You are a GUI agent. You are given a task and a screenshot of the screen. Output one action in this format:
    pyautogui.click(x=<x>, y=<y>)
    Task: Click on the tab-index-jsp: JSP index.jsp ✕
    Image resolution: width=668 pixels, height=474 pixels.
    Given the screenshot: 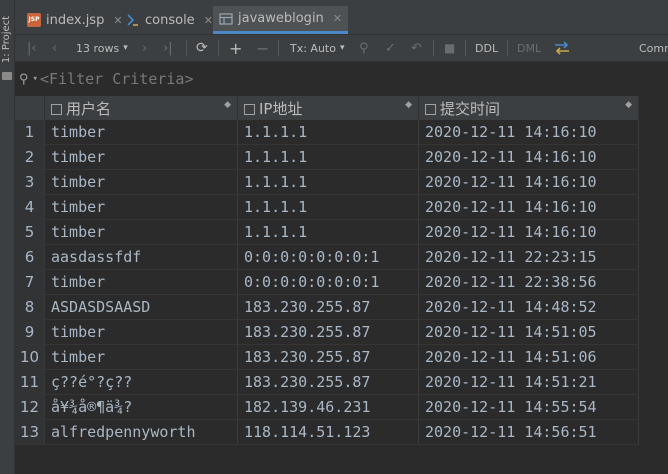 What is the action you would take?
    pyautogui.click(x=75, y=20)
    